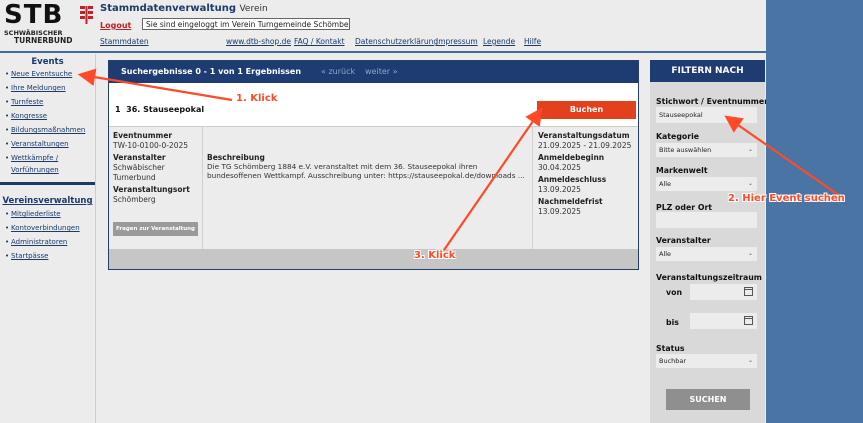  What do you see at coordinates (570, 201) in the screenshot?
I see `nachmeldefrist-label: Nachmeldefrist` at bounding box center [570, 201].